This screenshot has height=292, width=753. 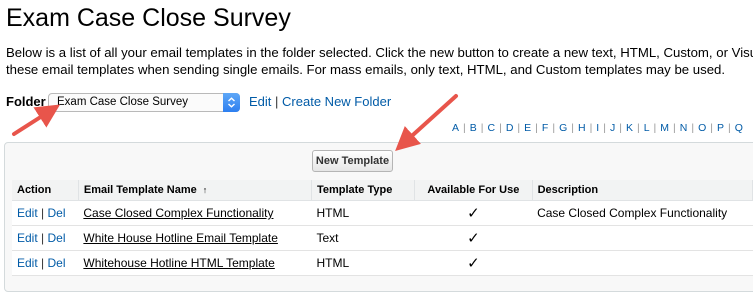 What do you see at coordinates (629, 128) in the screenshot?
I see `alphabet-letter-k: K` at bounding box center [629, 128].